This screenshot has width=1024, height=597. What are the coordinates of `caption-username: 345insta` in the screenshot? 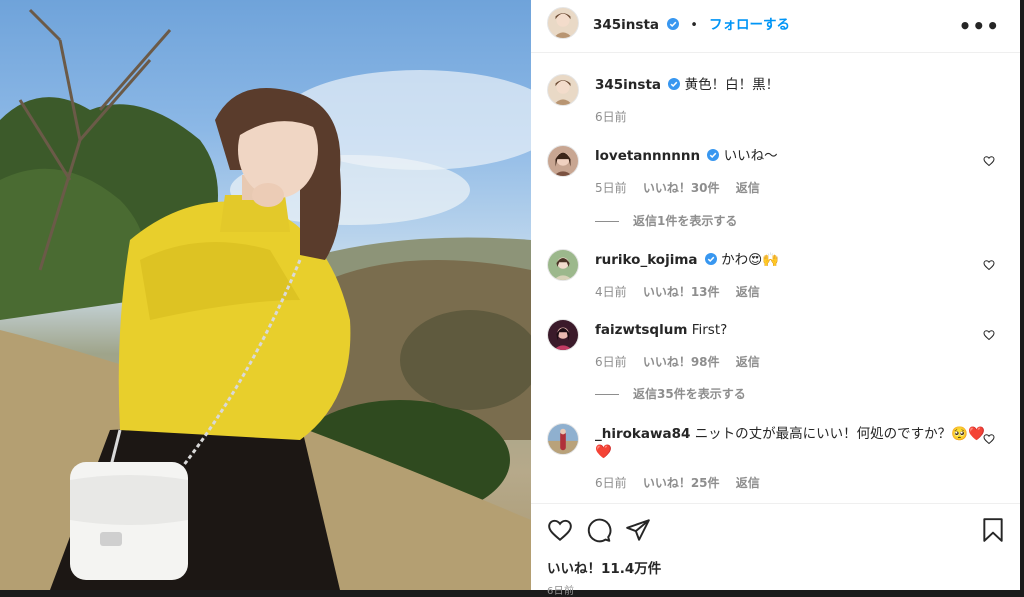 It's located at (628, 85).